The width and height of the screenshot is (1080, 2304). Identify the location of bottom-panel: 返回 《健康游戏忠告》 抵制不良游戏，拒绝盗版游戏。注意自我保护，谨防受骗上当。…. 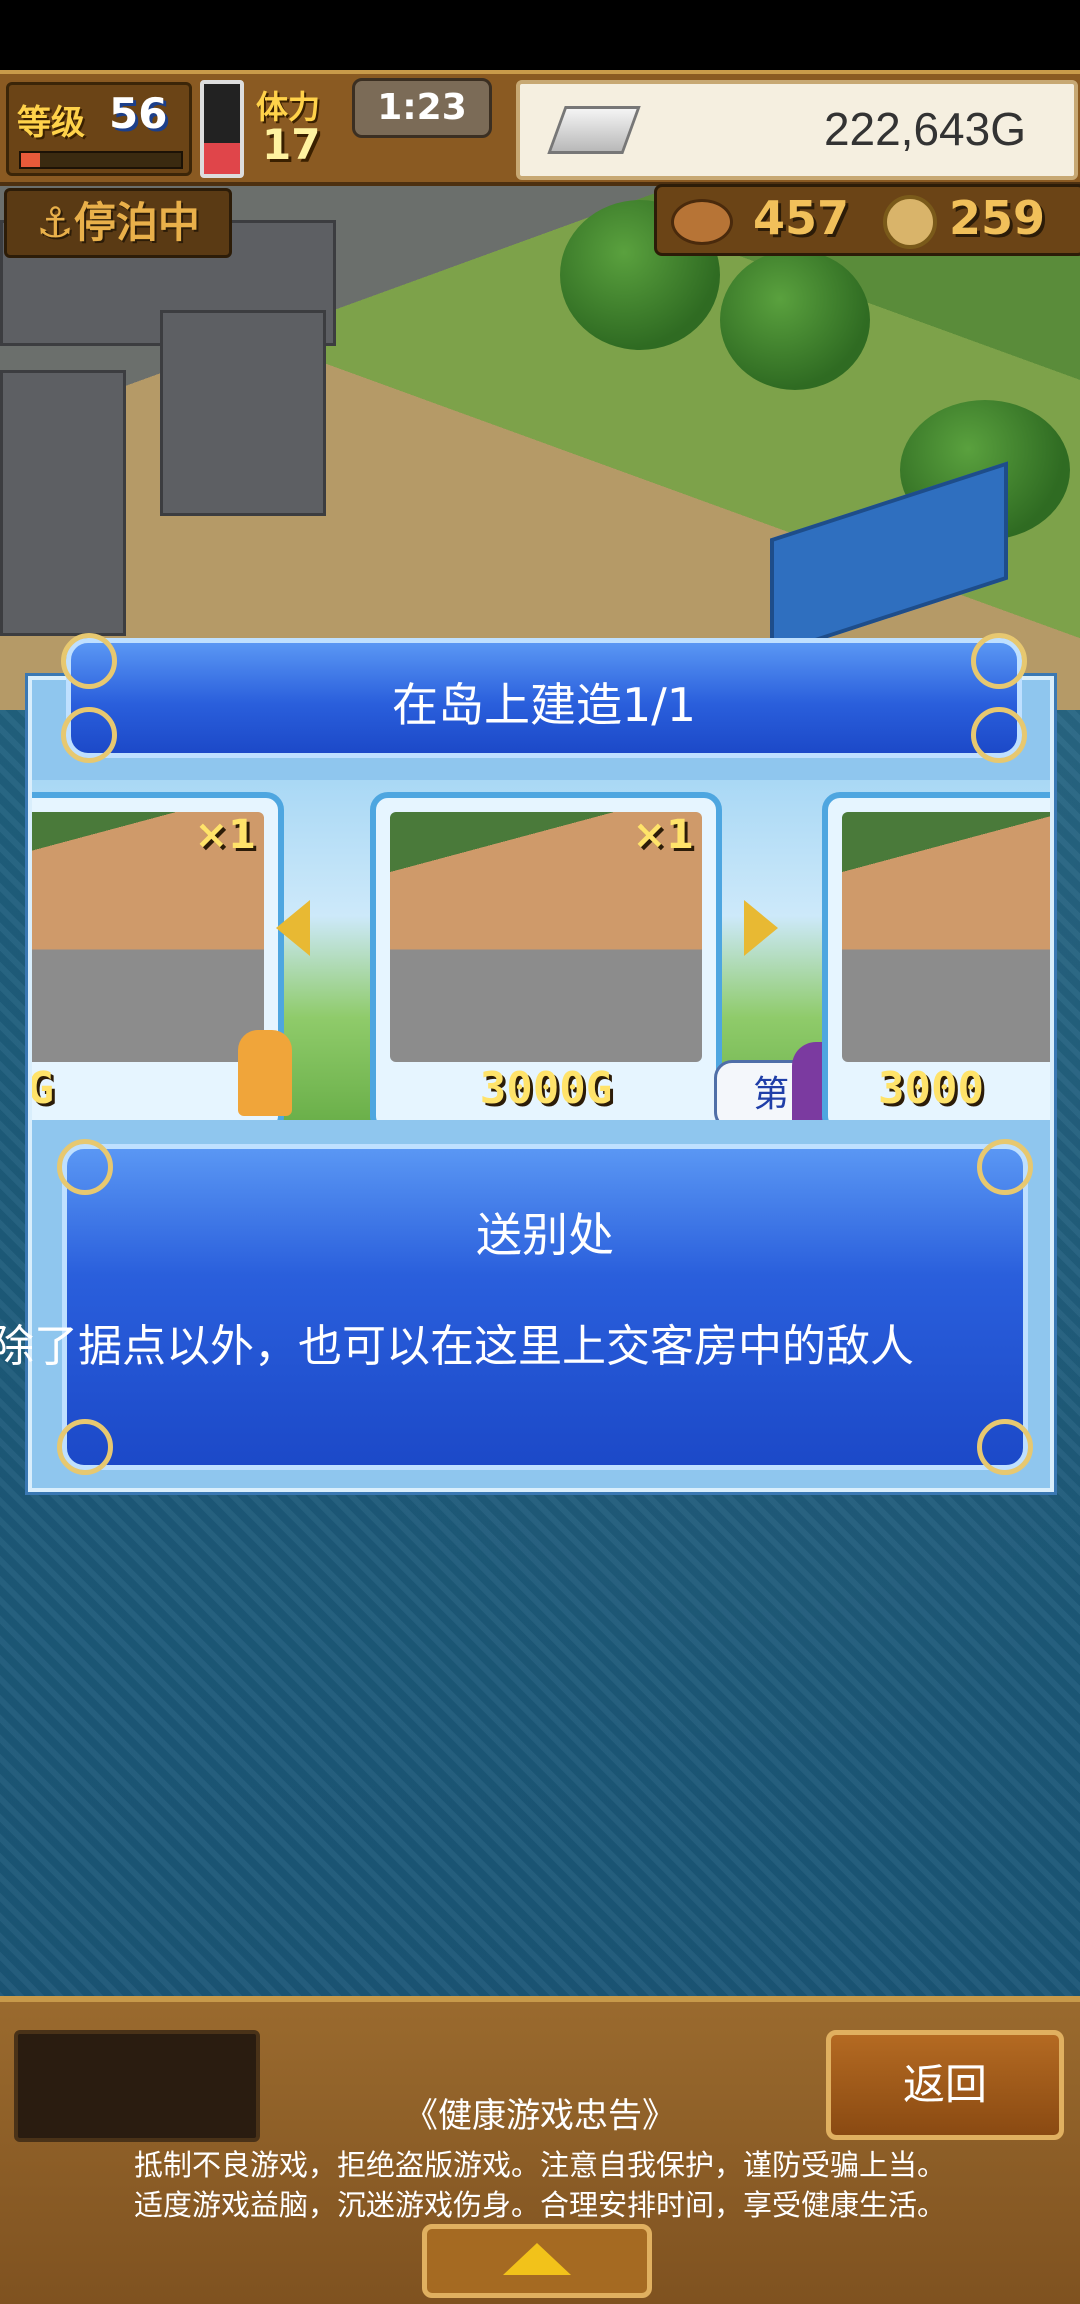
(540, 2150).